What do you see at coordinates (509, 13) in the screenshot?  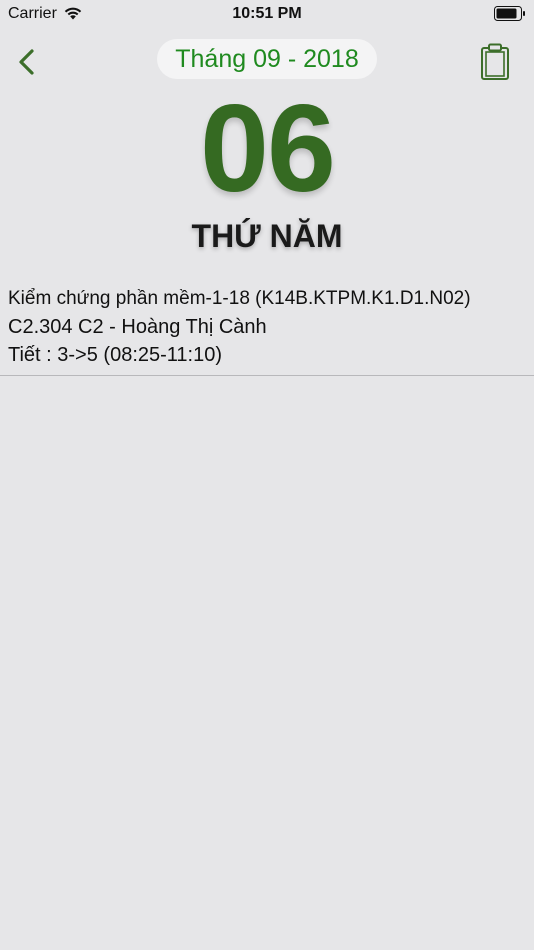 I see `battery-icon` at bounding box center [509, 13].